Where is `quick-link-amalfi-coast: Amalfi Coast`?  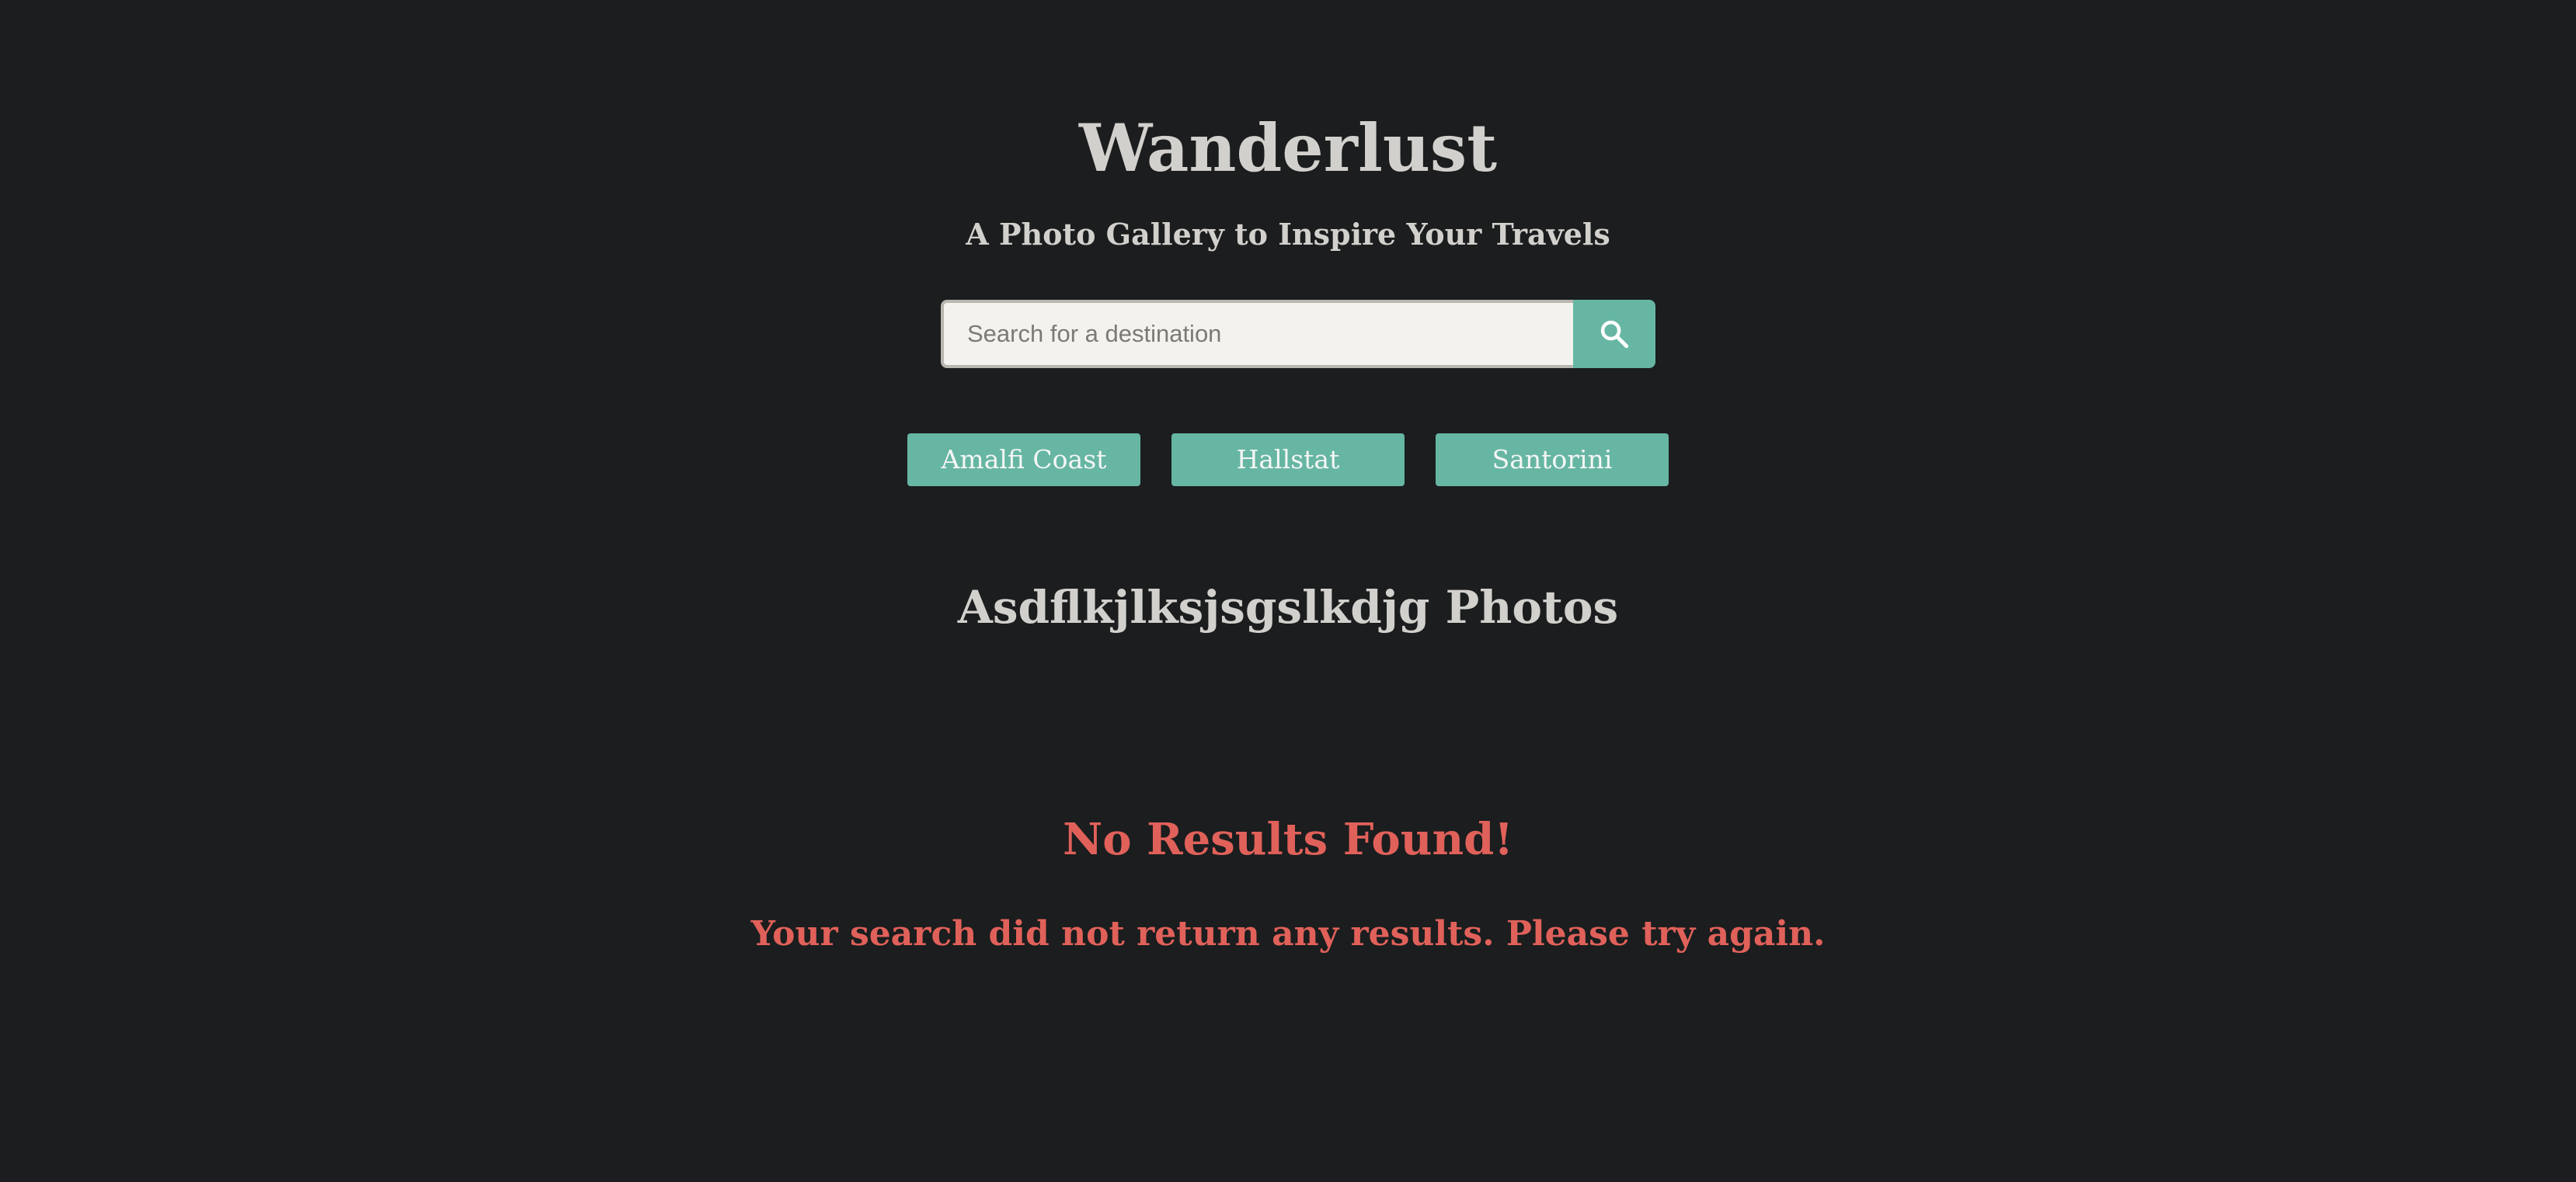 quick-link-amalfi-coast: Amalfi Coast is located at coordinates (1023, 459).